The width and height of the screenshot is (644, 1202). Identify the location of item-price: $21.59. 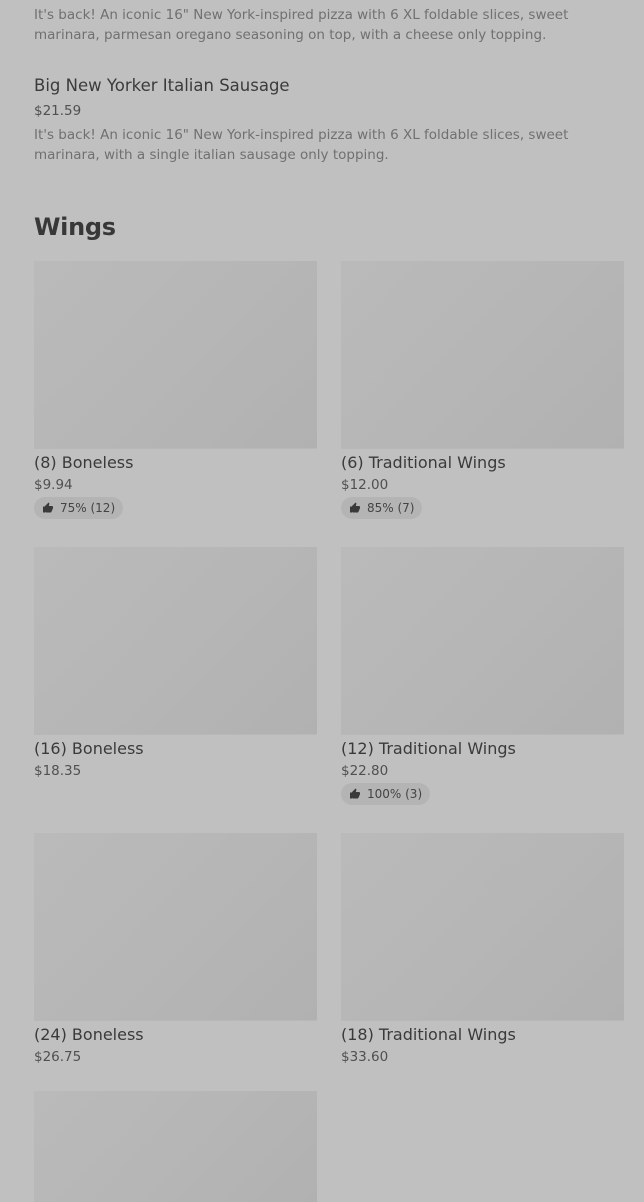
(58, 111).